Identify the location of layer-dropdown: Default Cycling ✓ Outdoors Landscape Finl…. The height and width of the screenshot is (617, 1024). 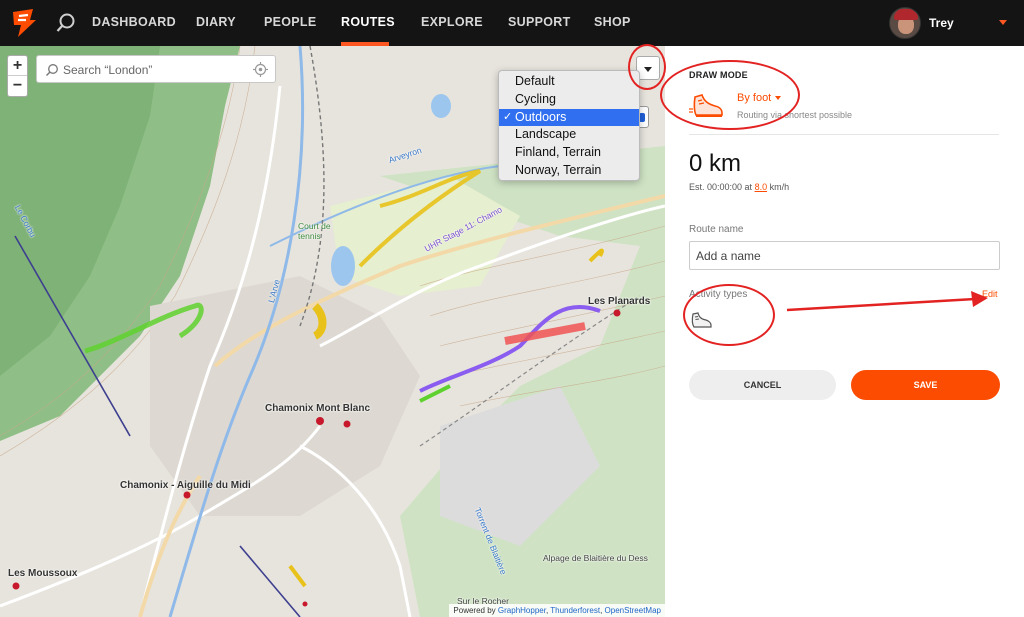
(569, 125).